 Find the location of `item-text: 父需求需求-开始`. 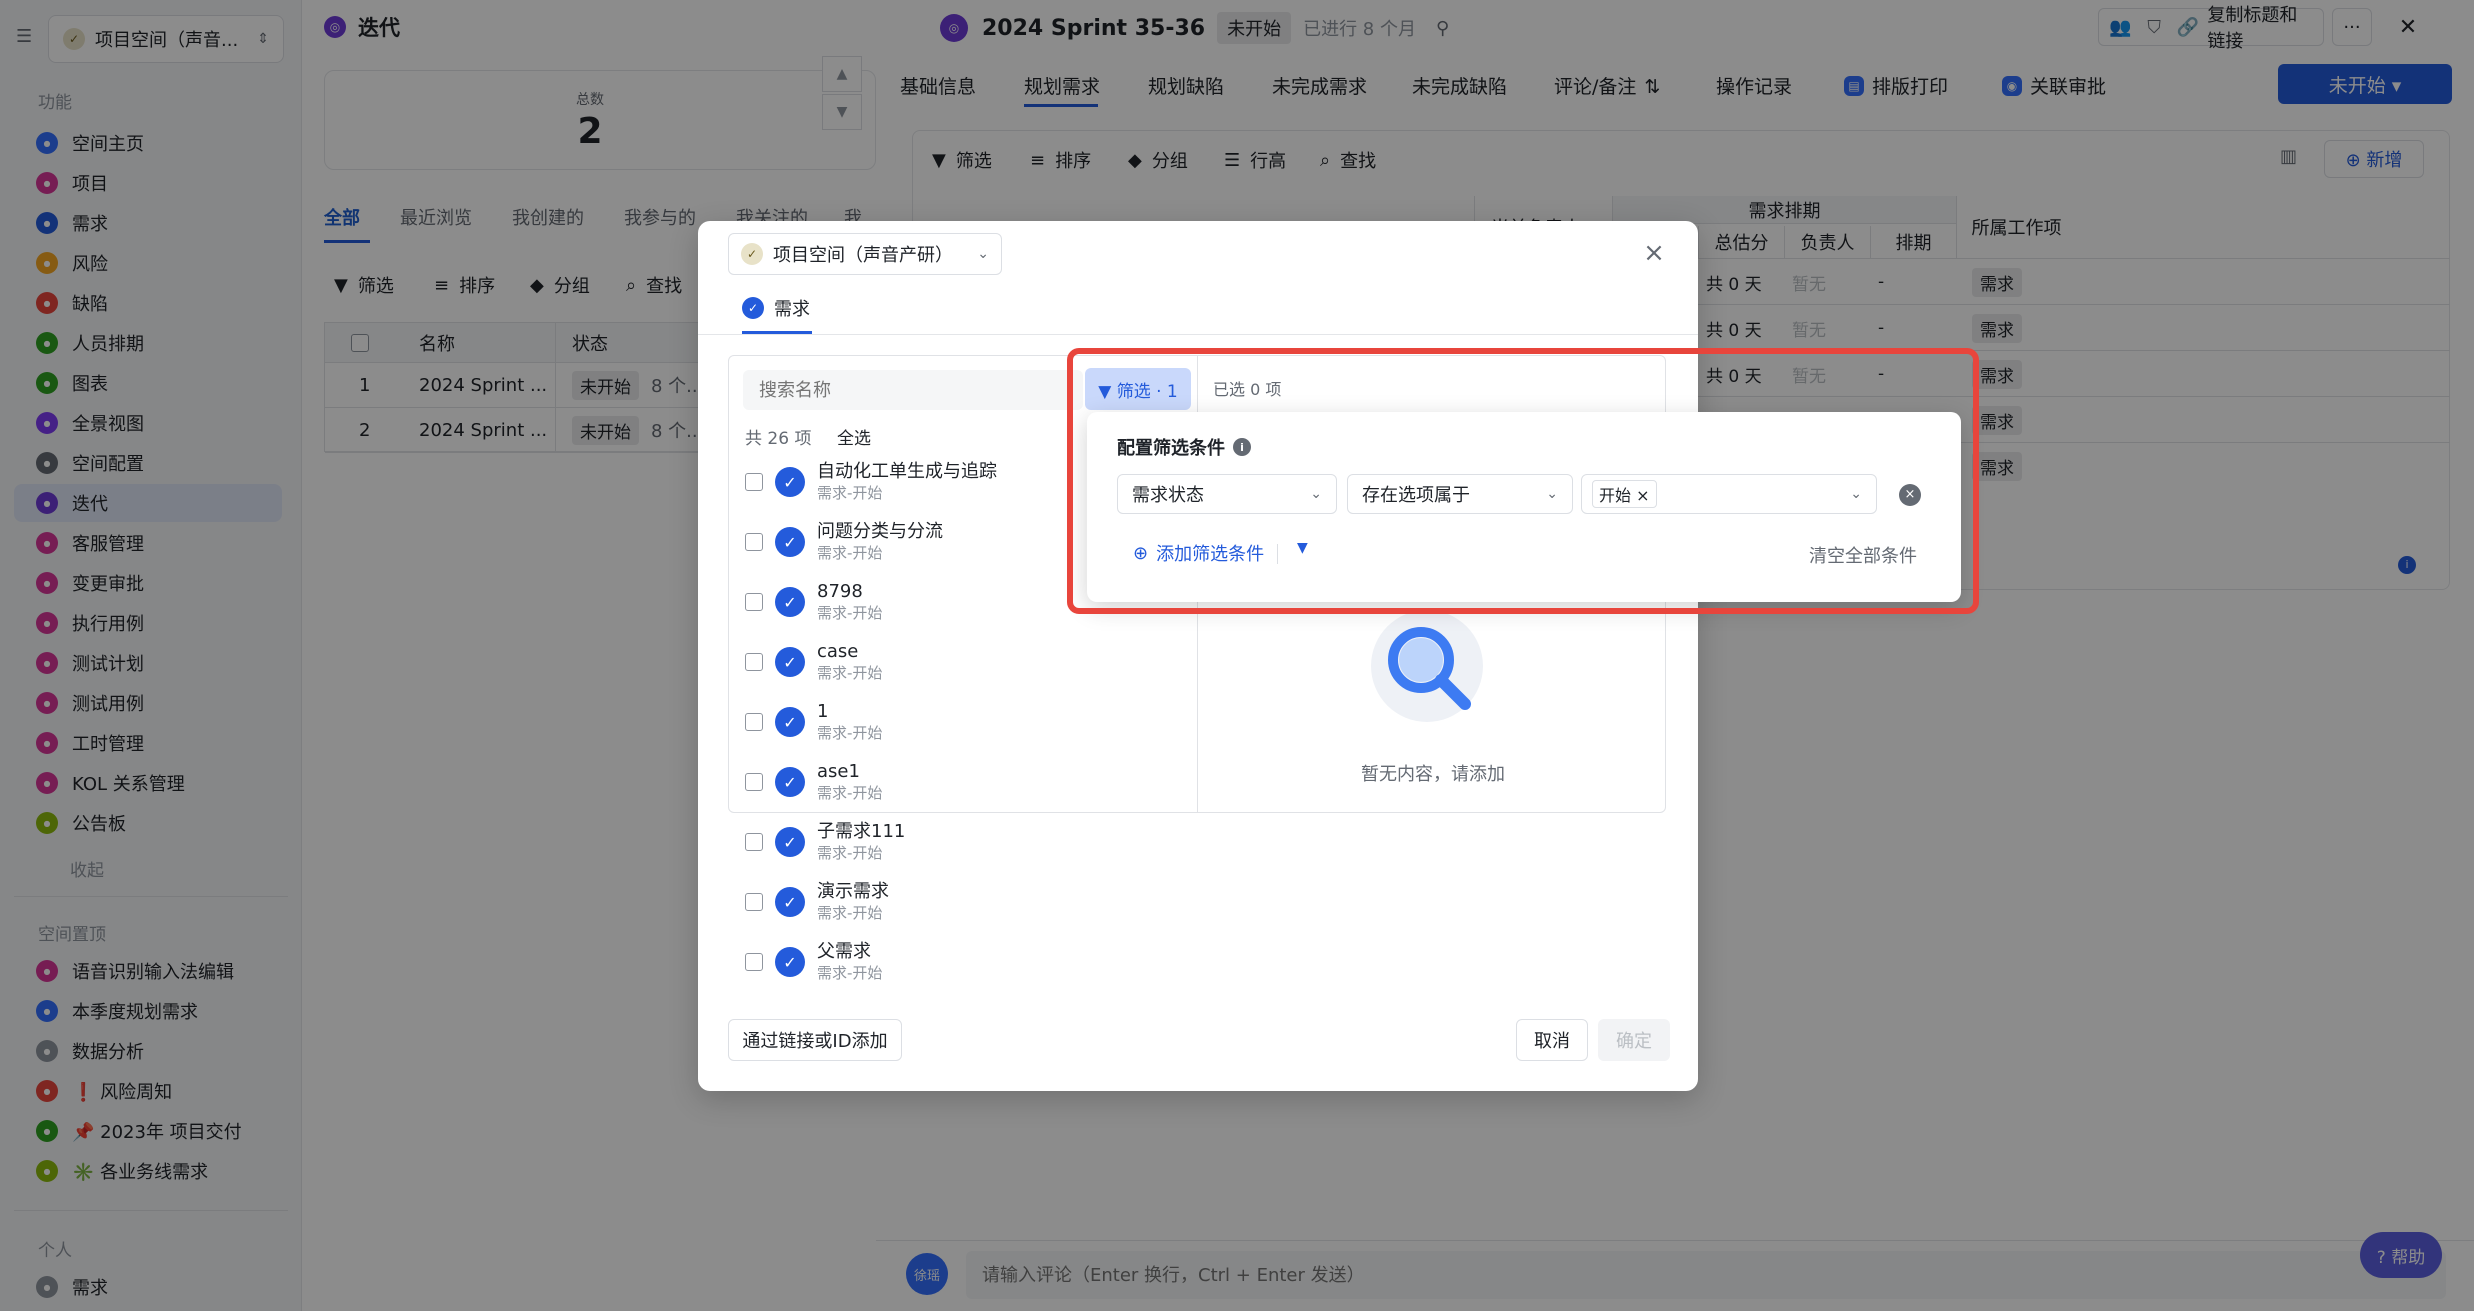

item-text: 父需求需求-开始 is located at coordinates (849, 962).